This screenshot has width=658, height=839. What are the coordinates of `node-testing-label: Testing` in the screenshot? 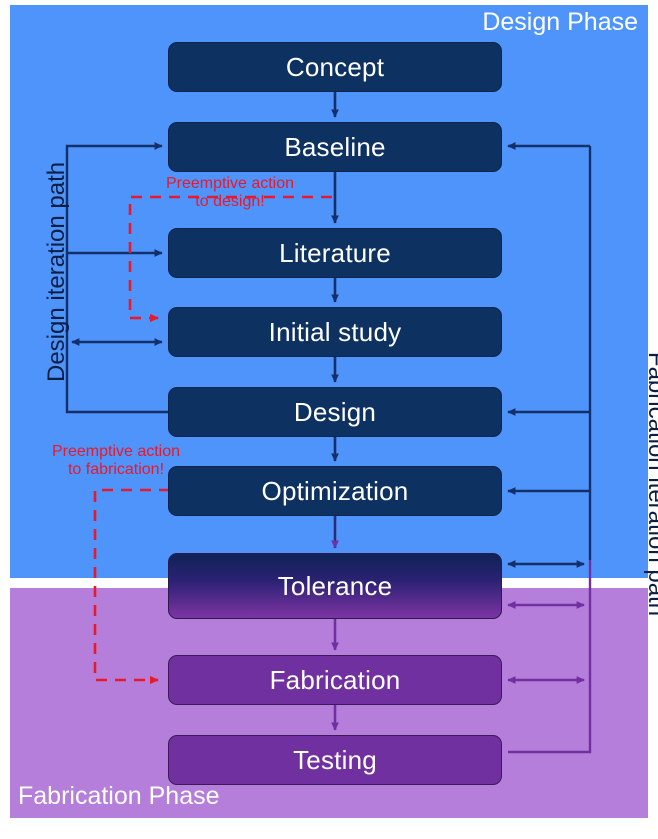 It's located at (335, 759).